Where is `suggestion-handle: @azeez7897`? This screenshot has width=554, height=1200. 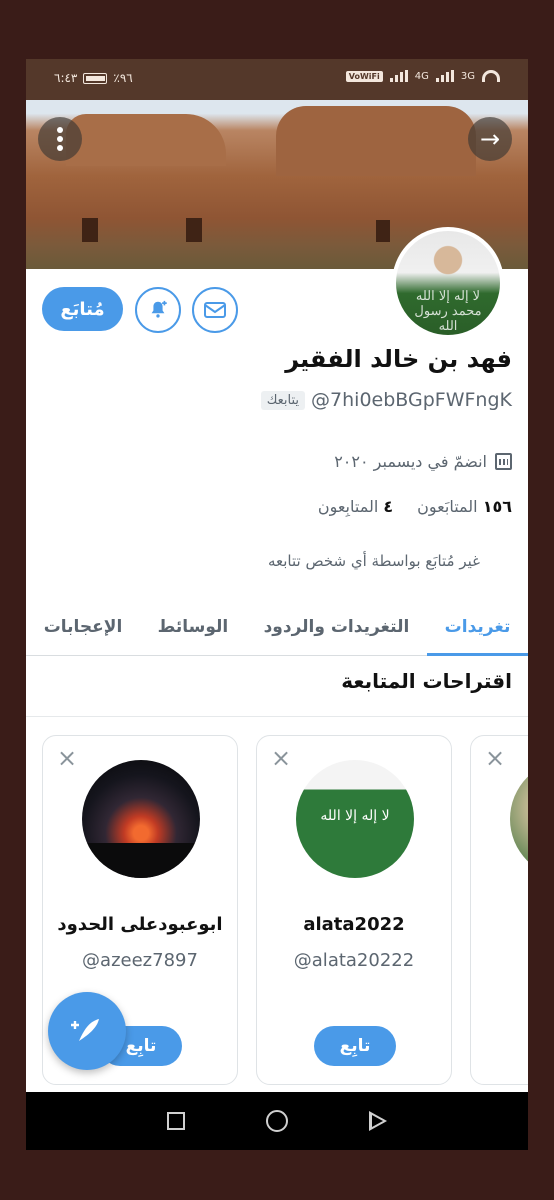
suggestion-handle: @azeez7897 is located at coordinates (140, 960).